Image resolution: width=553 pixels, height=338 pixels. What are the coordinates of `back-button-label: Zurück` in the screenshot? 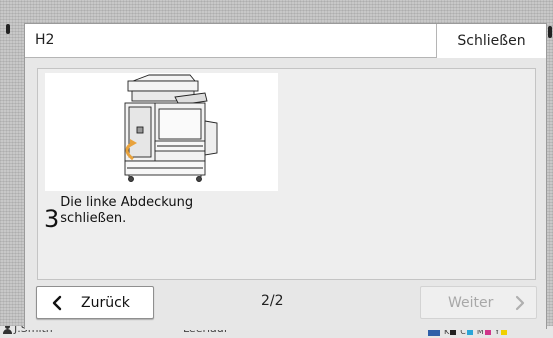 It's located at (105, 302).